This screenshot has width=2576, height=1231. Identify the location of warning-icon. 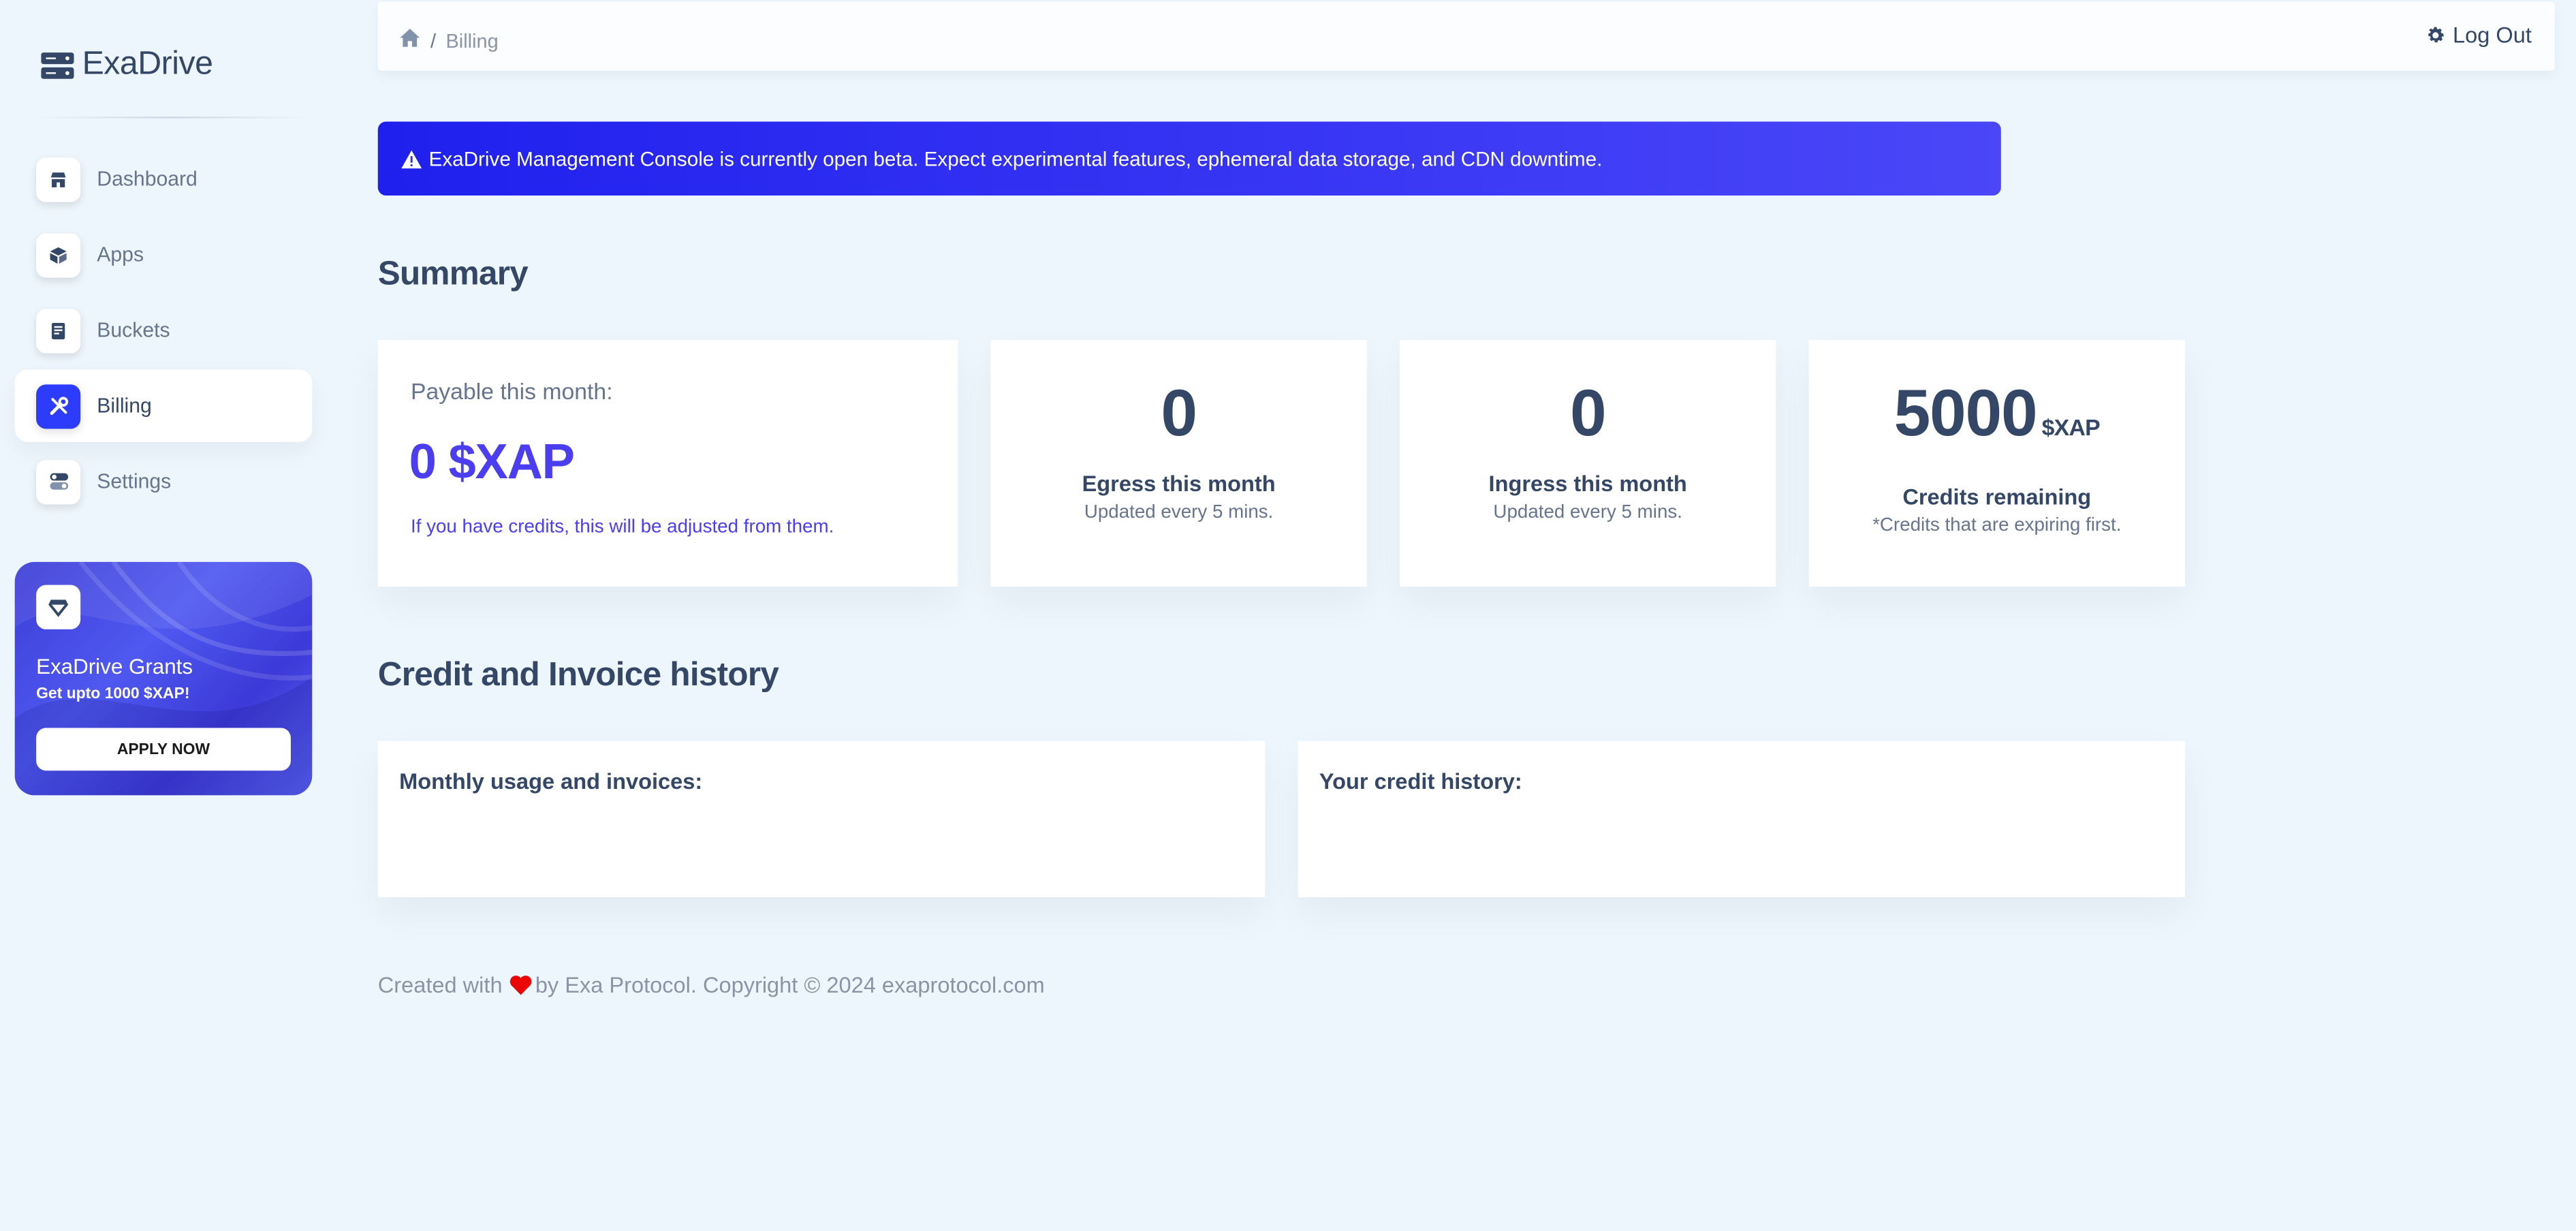
(411, 158).